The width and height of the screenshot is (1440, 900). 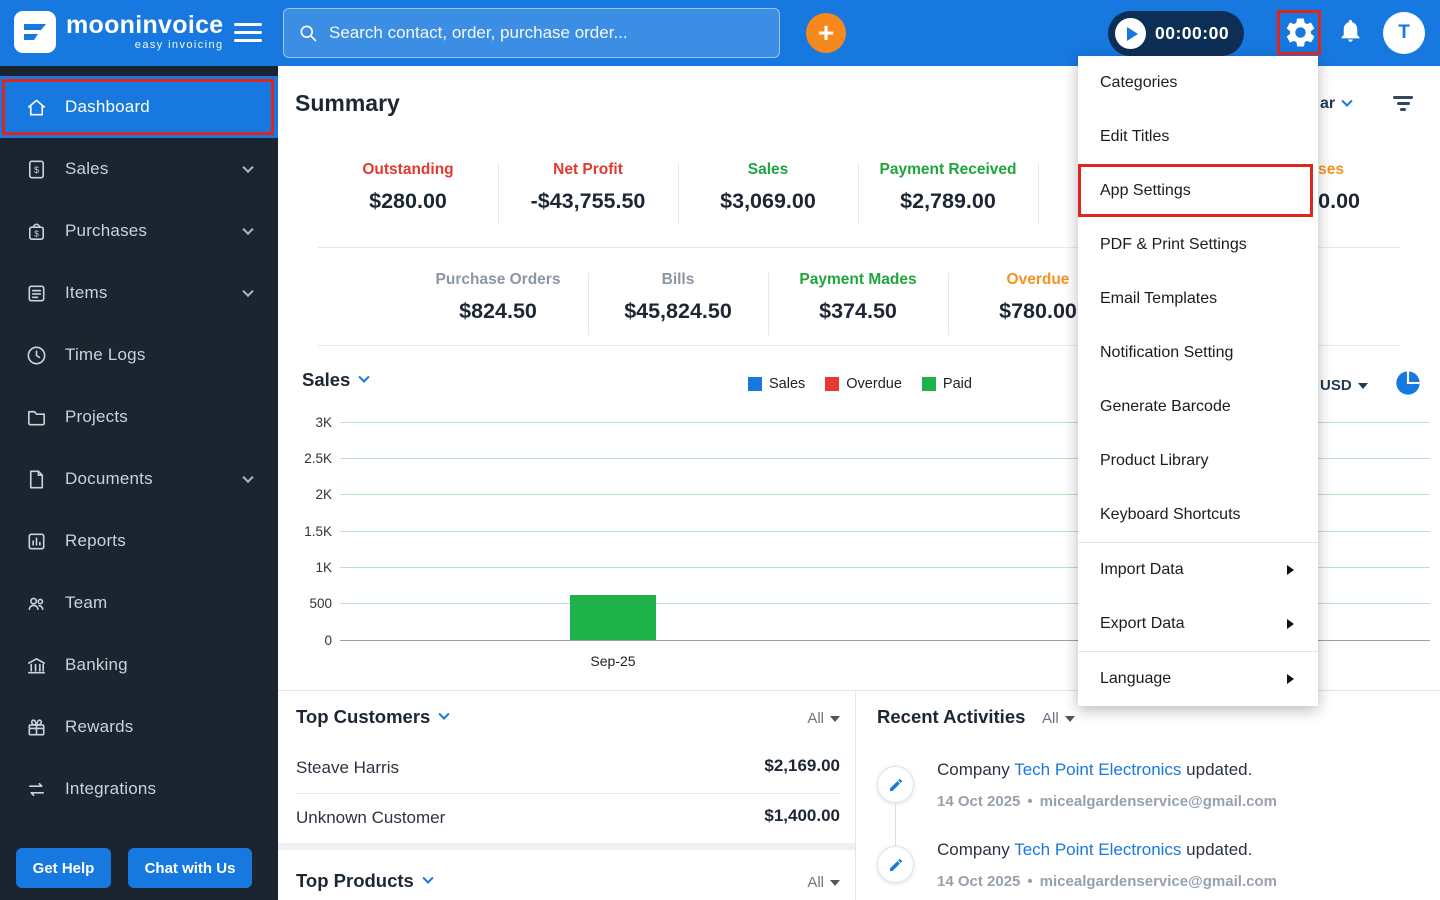 What do you see at coordinates (36, 541) in the screenshot?
I see `bar-chart-icon` at bounding box center [36, 541].